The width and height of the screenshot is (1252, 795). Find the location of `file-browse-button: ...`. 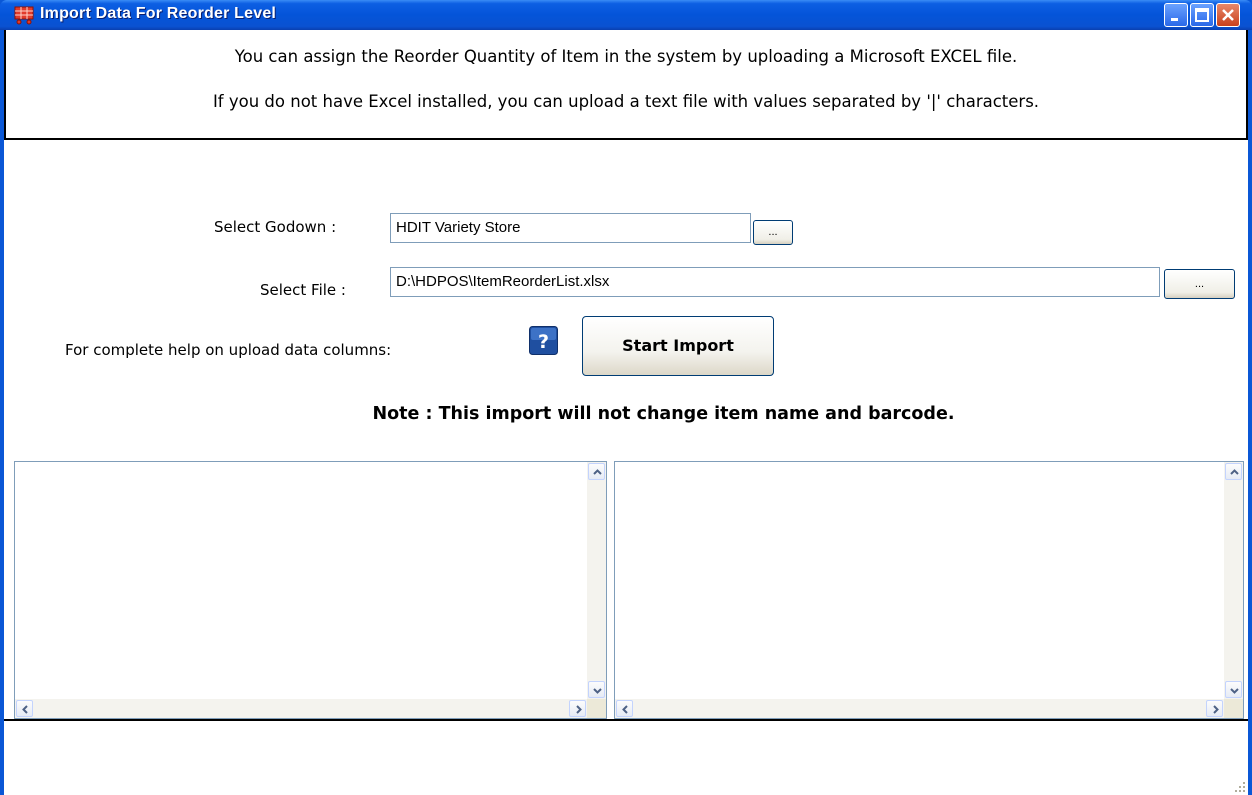

file-browse-button: ... is located at coordinates (1199, 284).